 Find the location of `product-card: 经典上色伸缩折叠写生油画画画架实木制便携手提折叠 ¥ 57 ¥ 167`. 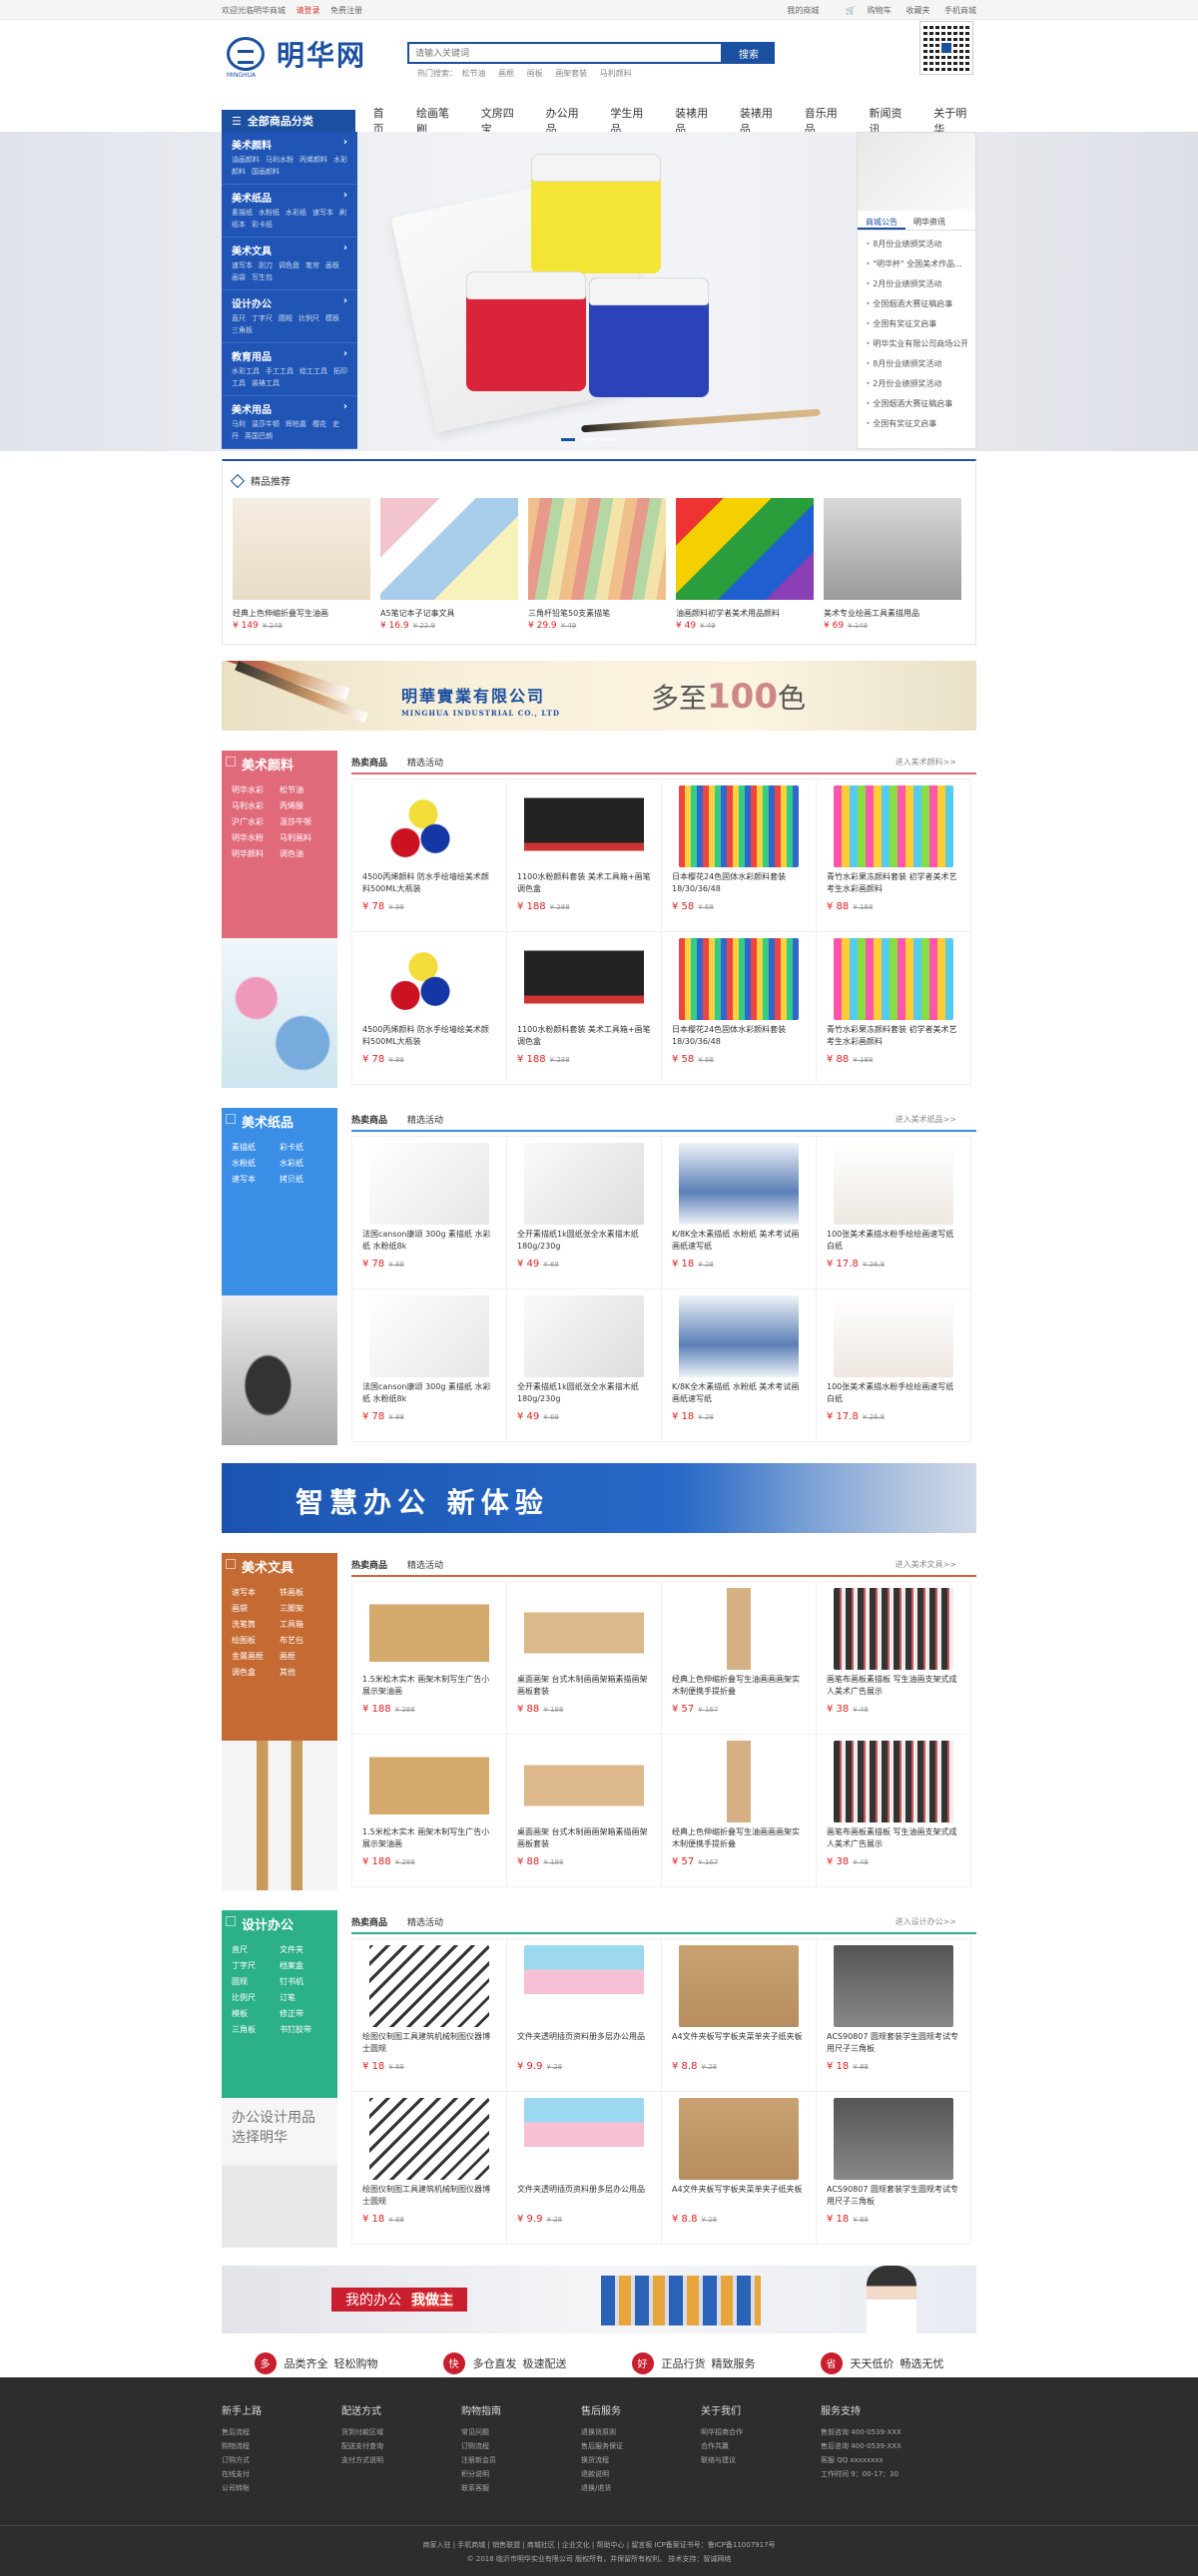

product-card: 经典上色伸缩折叠写生油画画画架实木制便携手提折叠 ¥ 57 ¥ 167 is located at coordinates (739, 1811).